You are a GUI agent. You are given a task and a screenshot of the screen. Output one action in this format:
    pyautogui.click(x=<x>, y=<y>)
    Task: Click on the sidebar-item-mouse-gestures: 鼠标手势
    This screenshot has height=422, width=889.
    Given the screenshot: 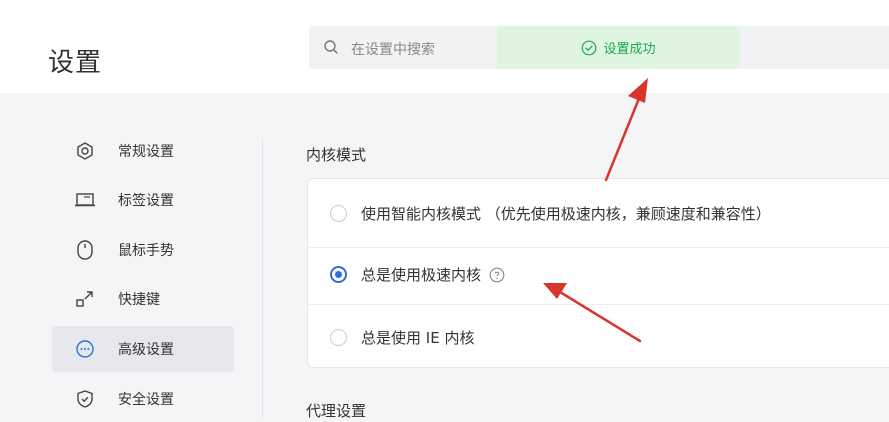 What is the action you would take?
    pyautogui.click(x=143, y=250)
    